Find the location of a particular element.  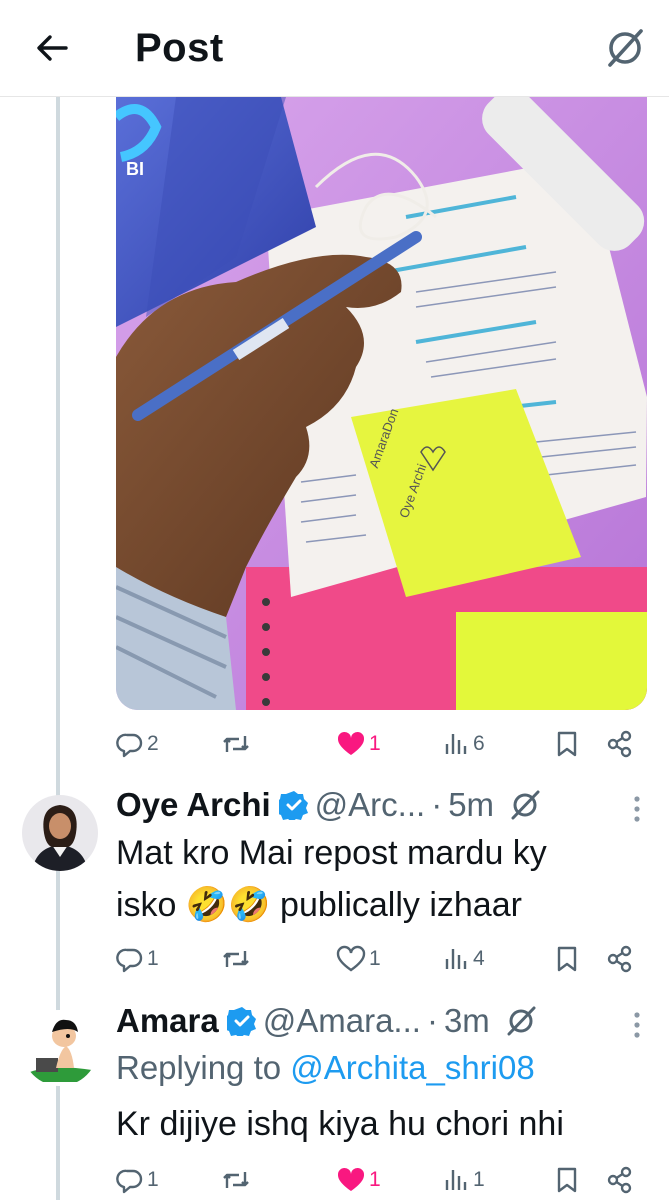

laughing-emoji: 🤣🤣 is located at coordinates (228, 905).